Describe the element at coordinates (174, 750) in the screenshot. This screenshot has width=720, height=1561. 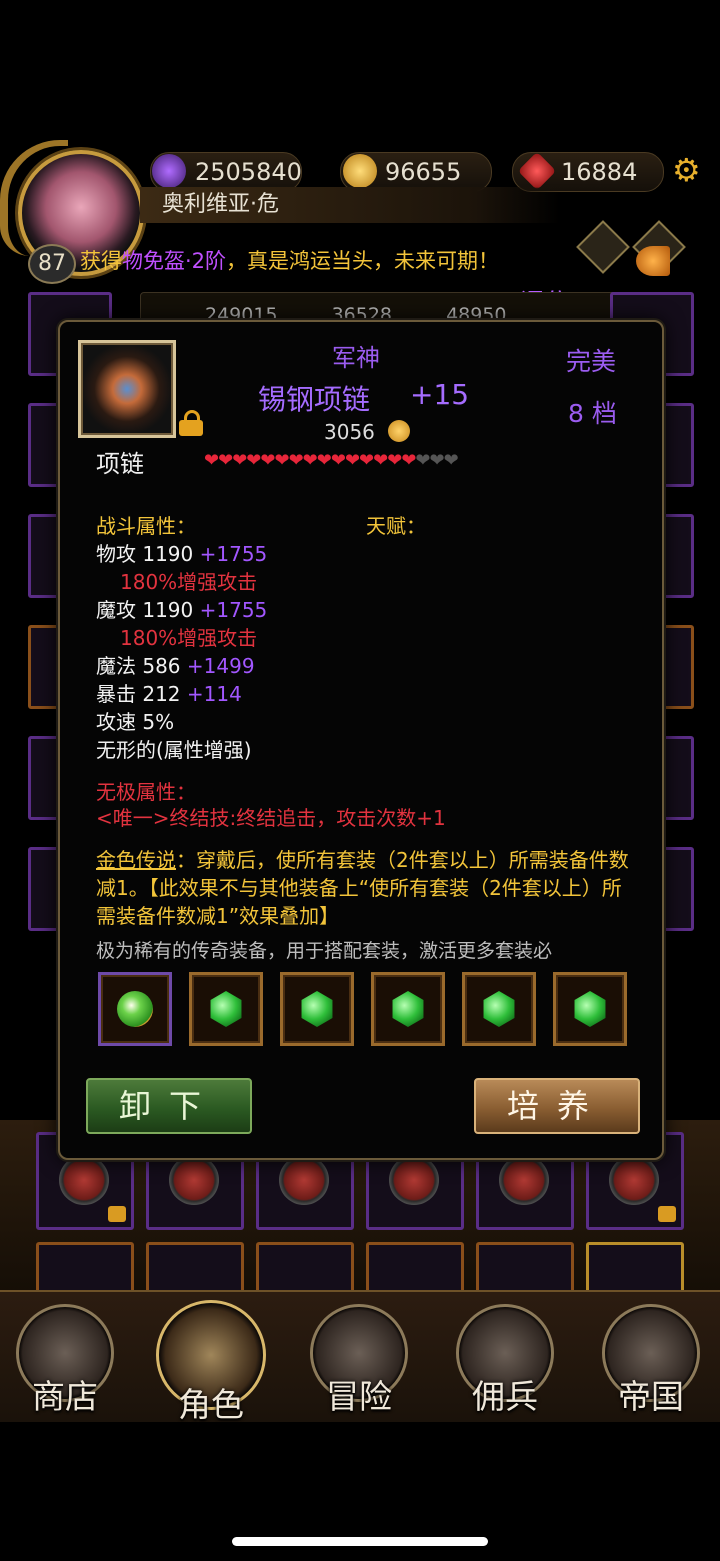
I see `stat-line: 无形的(属性增强)` at that location.